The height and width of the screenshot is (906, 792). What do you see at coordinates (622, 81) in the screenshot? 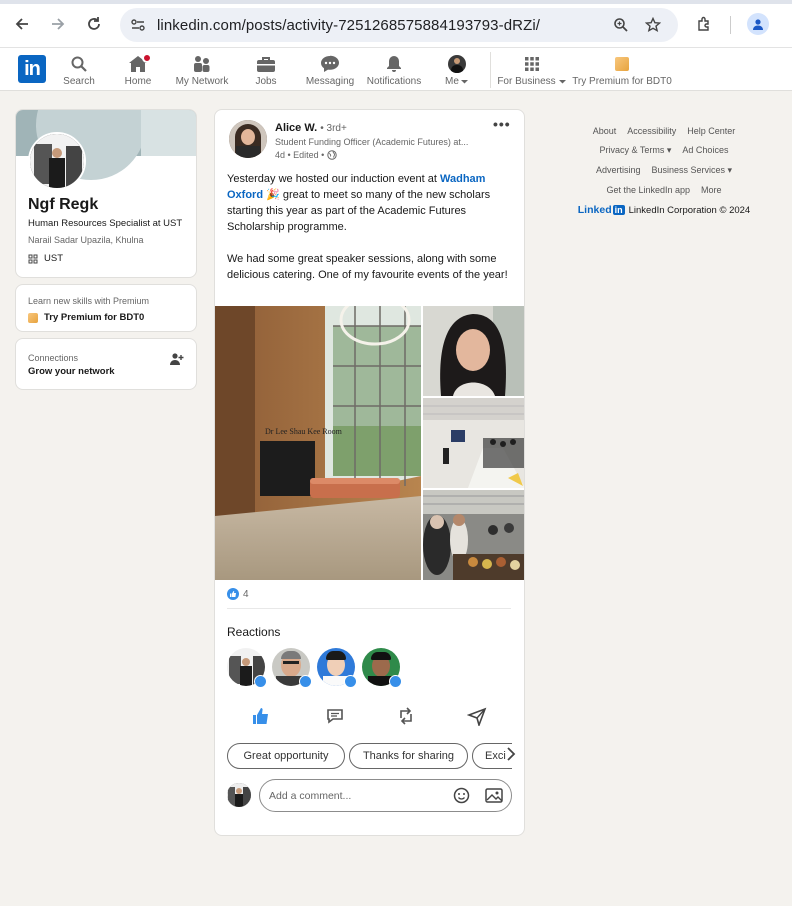
I see `nav-label: Try Premium for BDT0` at bounding box center [622, 81].